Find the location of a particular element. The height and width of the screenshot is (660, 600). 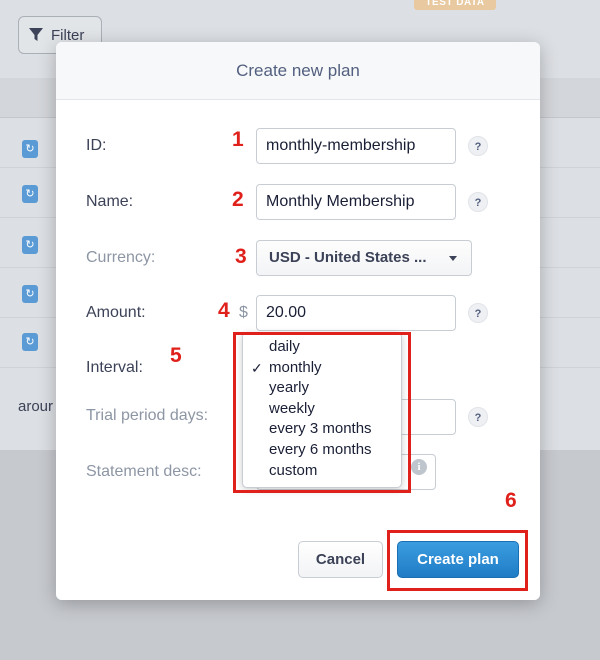

name-label: Name: is located at coordinates (110, 201).